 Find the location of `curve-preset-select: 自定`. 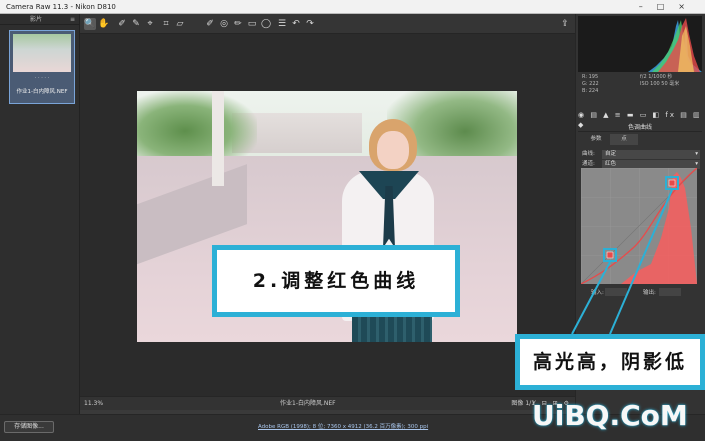

curve-preset-select: 自定 is located at coordinates (651, 154).